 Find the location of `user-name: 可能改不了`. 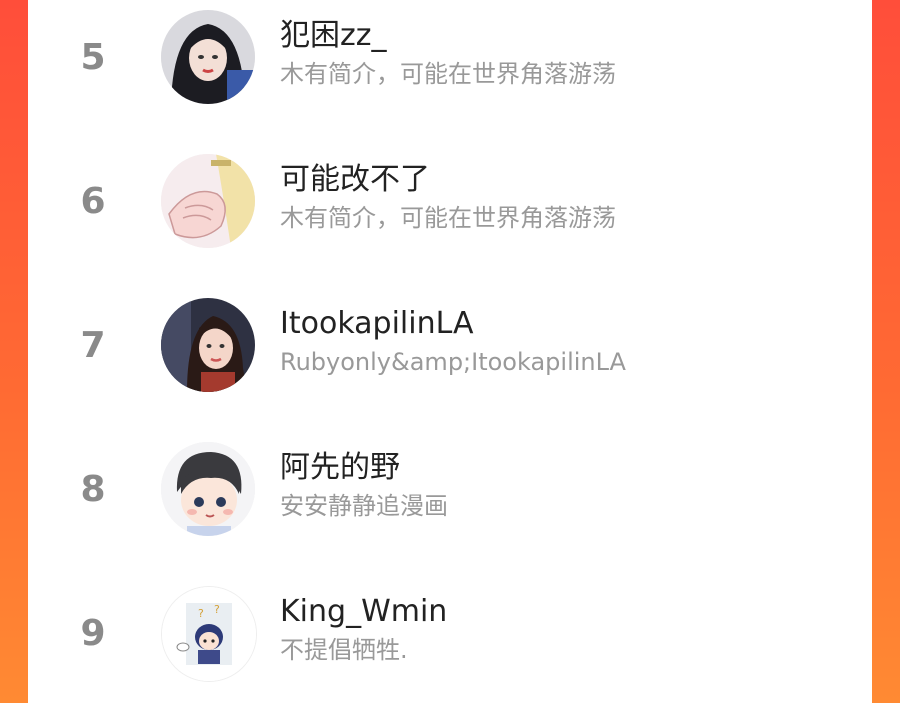

user-name: 可能改不了 is located at coordinates (355, 180).